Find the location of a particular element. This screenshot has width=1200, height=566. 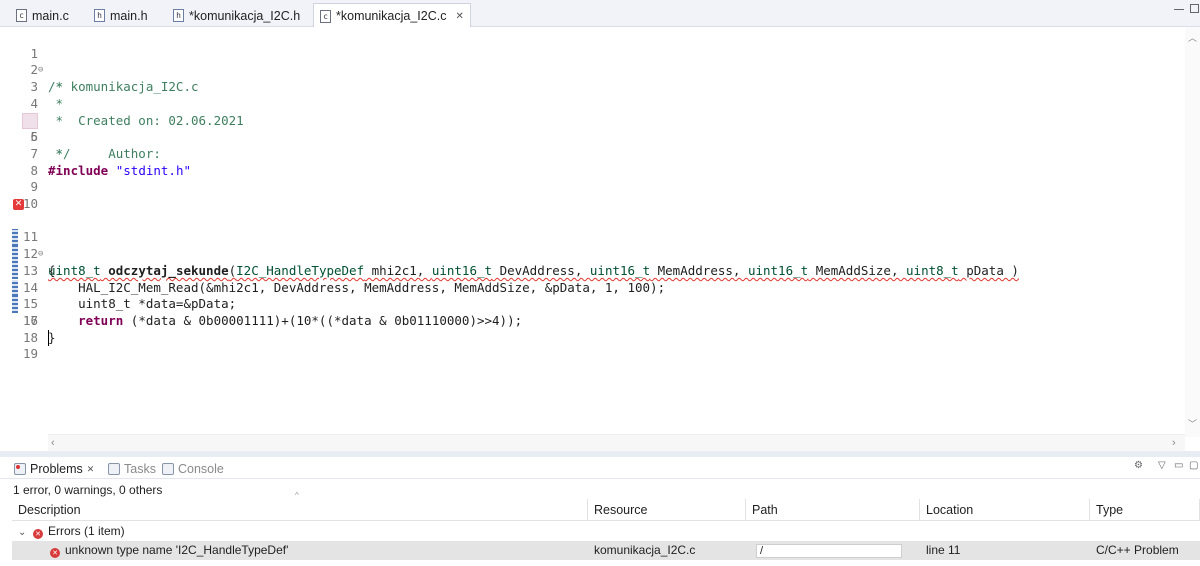

line-number: 19 is located at coordinates (30, 354).